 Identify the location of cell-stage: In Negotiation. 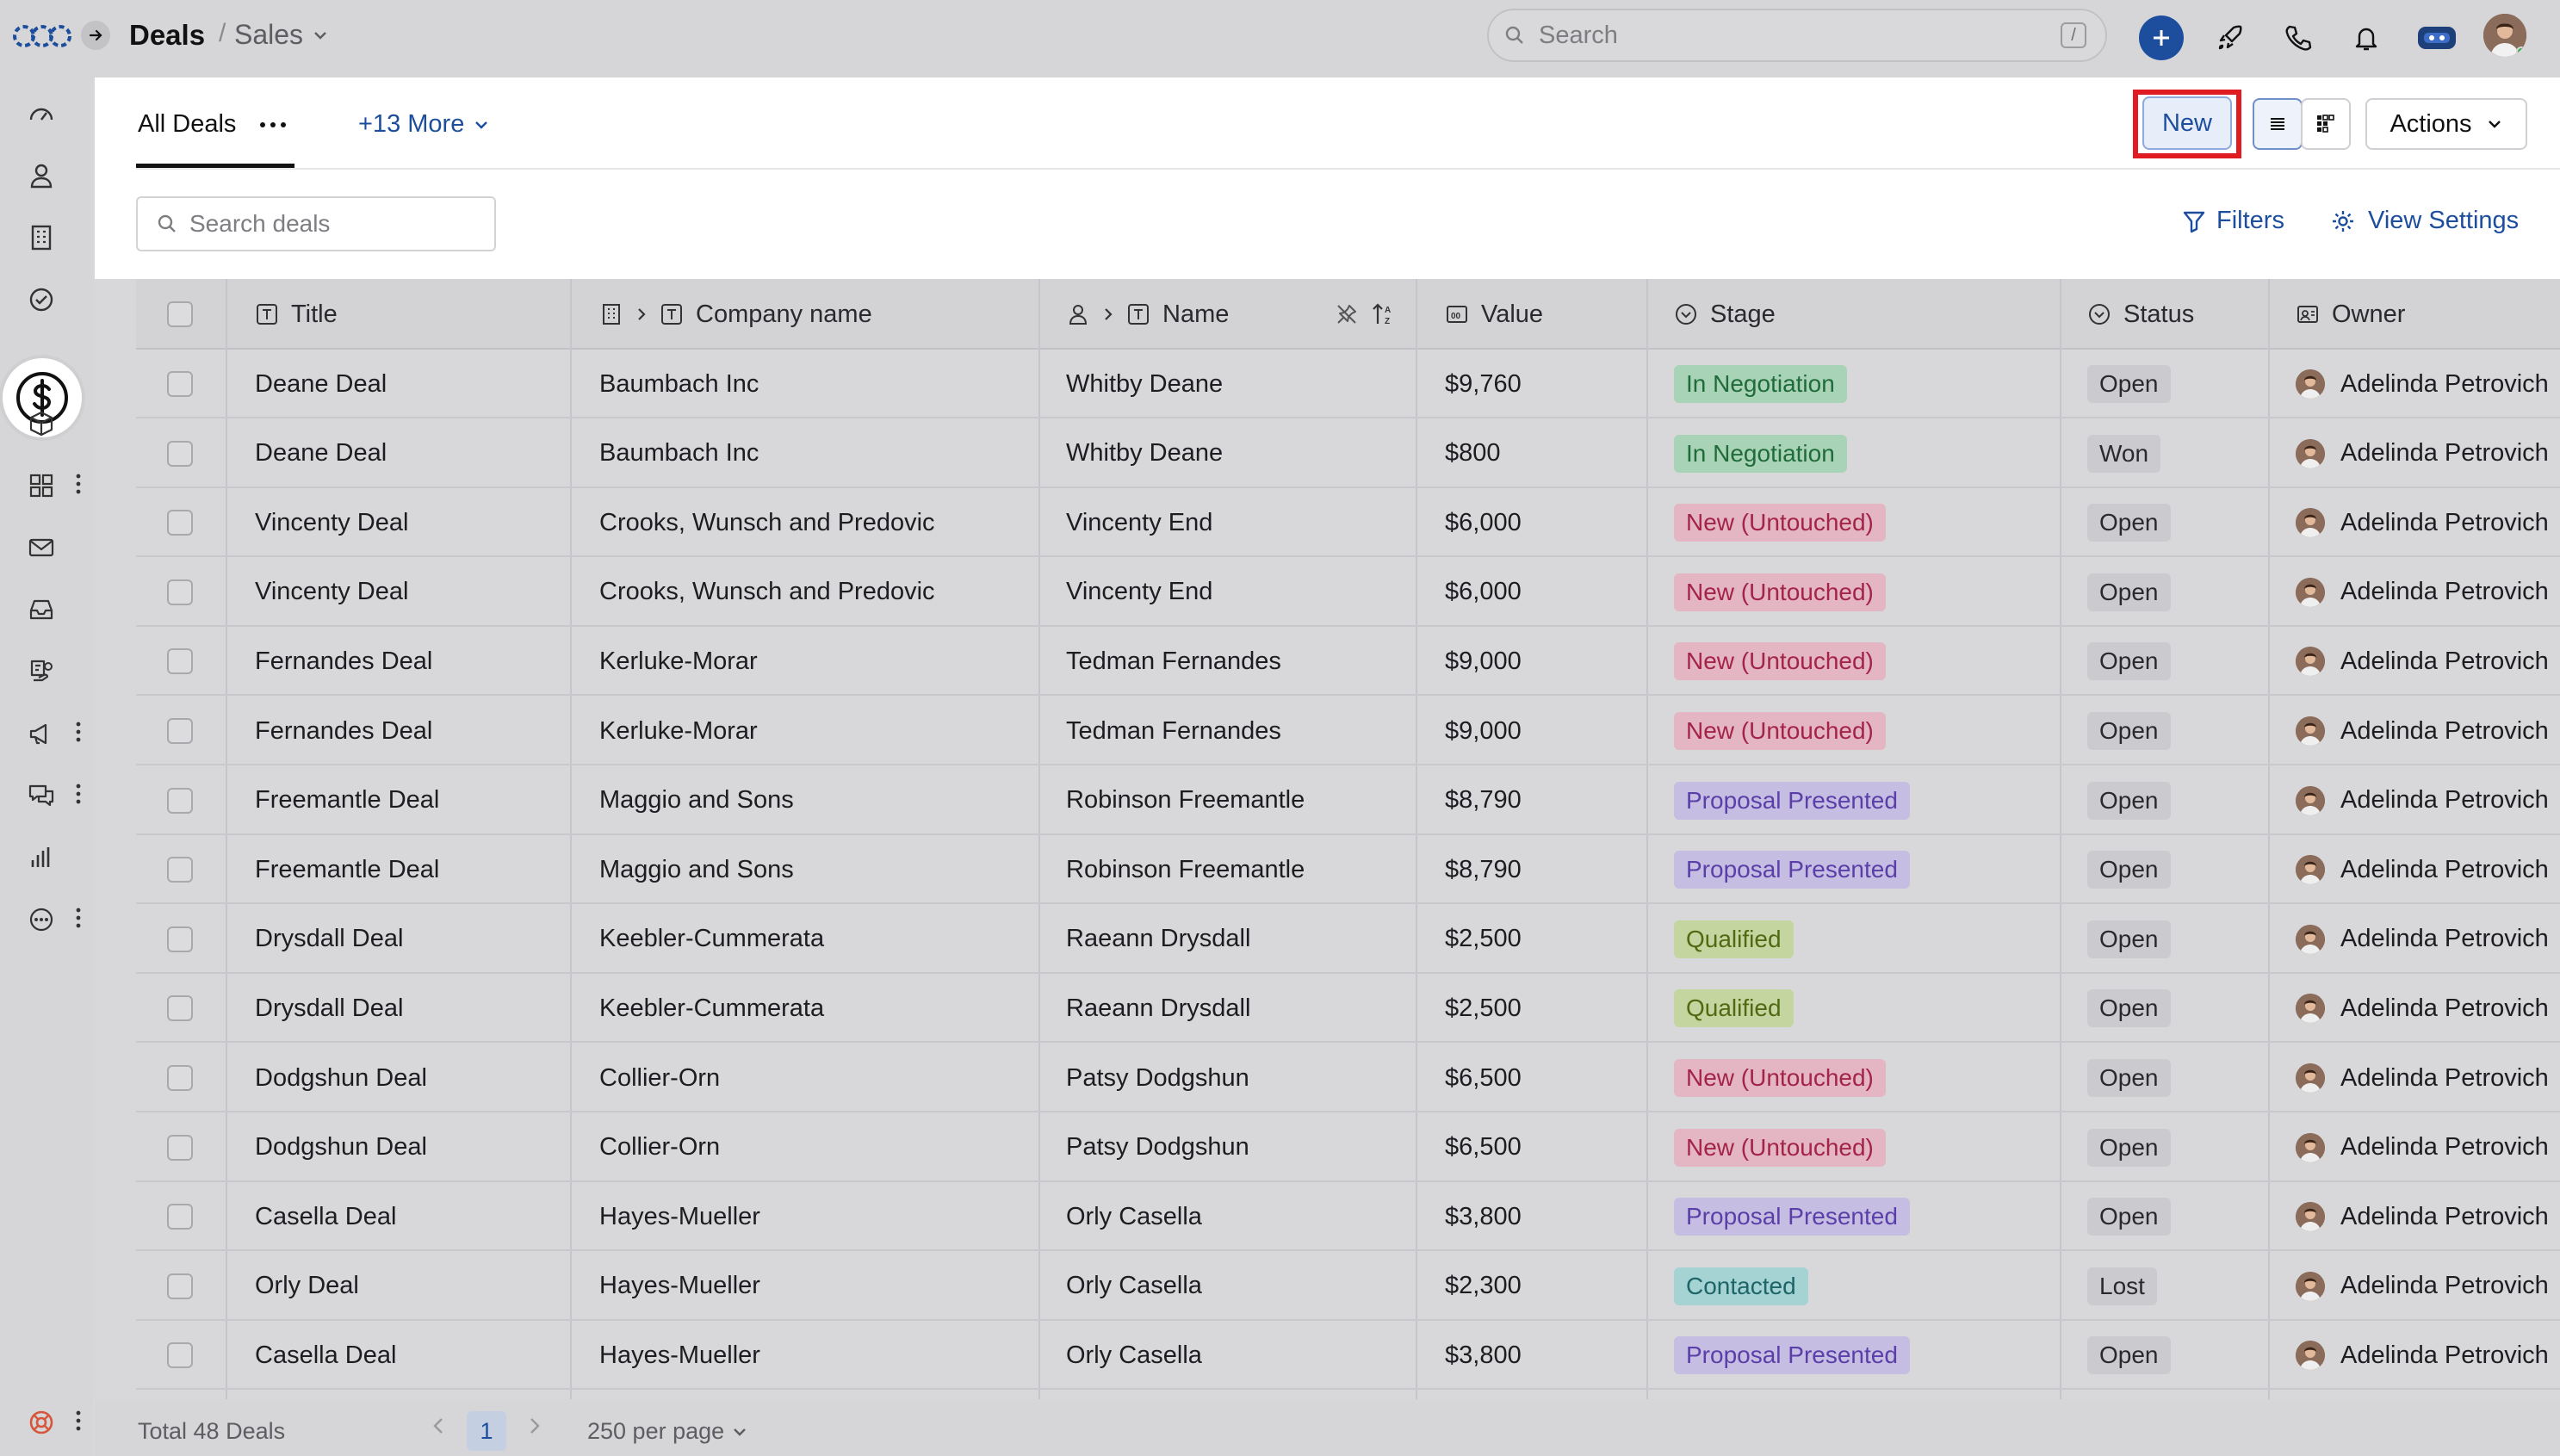
(1760, 384).